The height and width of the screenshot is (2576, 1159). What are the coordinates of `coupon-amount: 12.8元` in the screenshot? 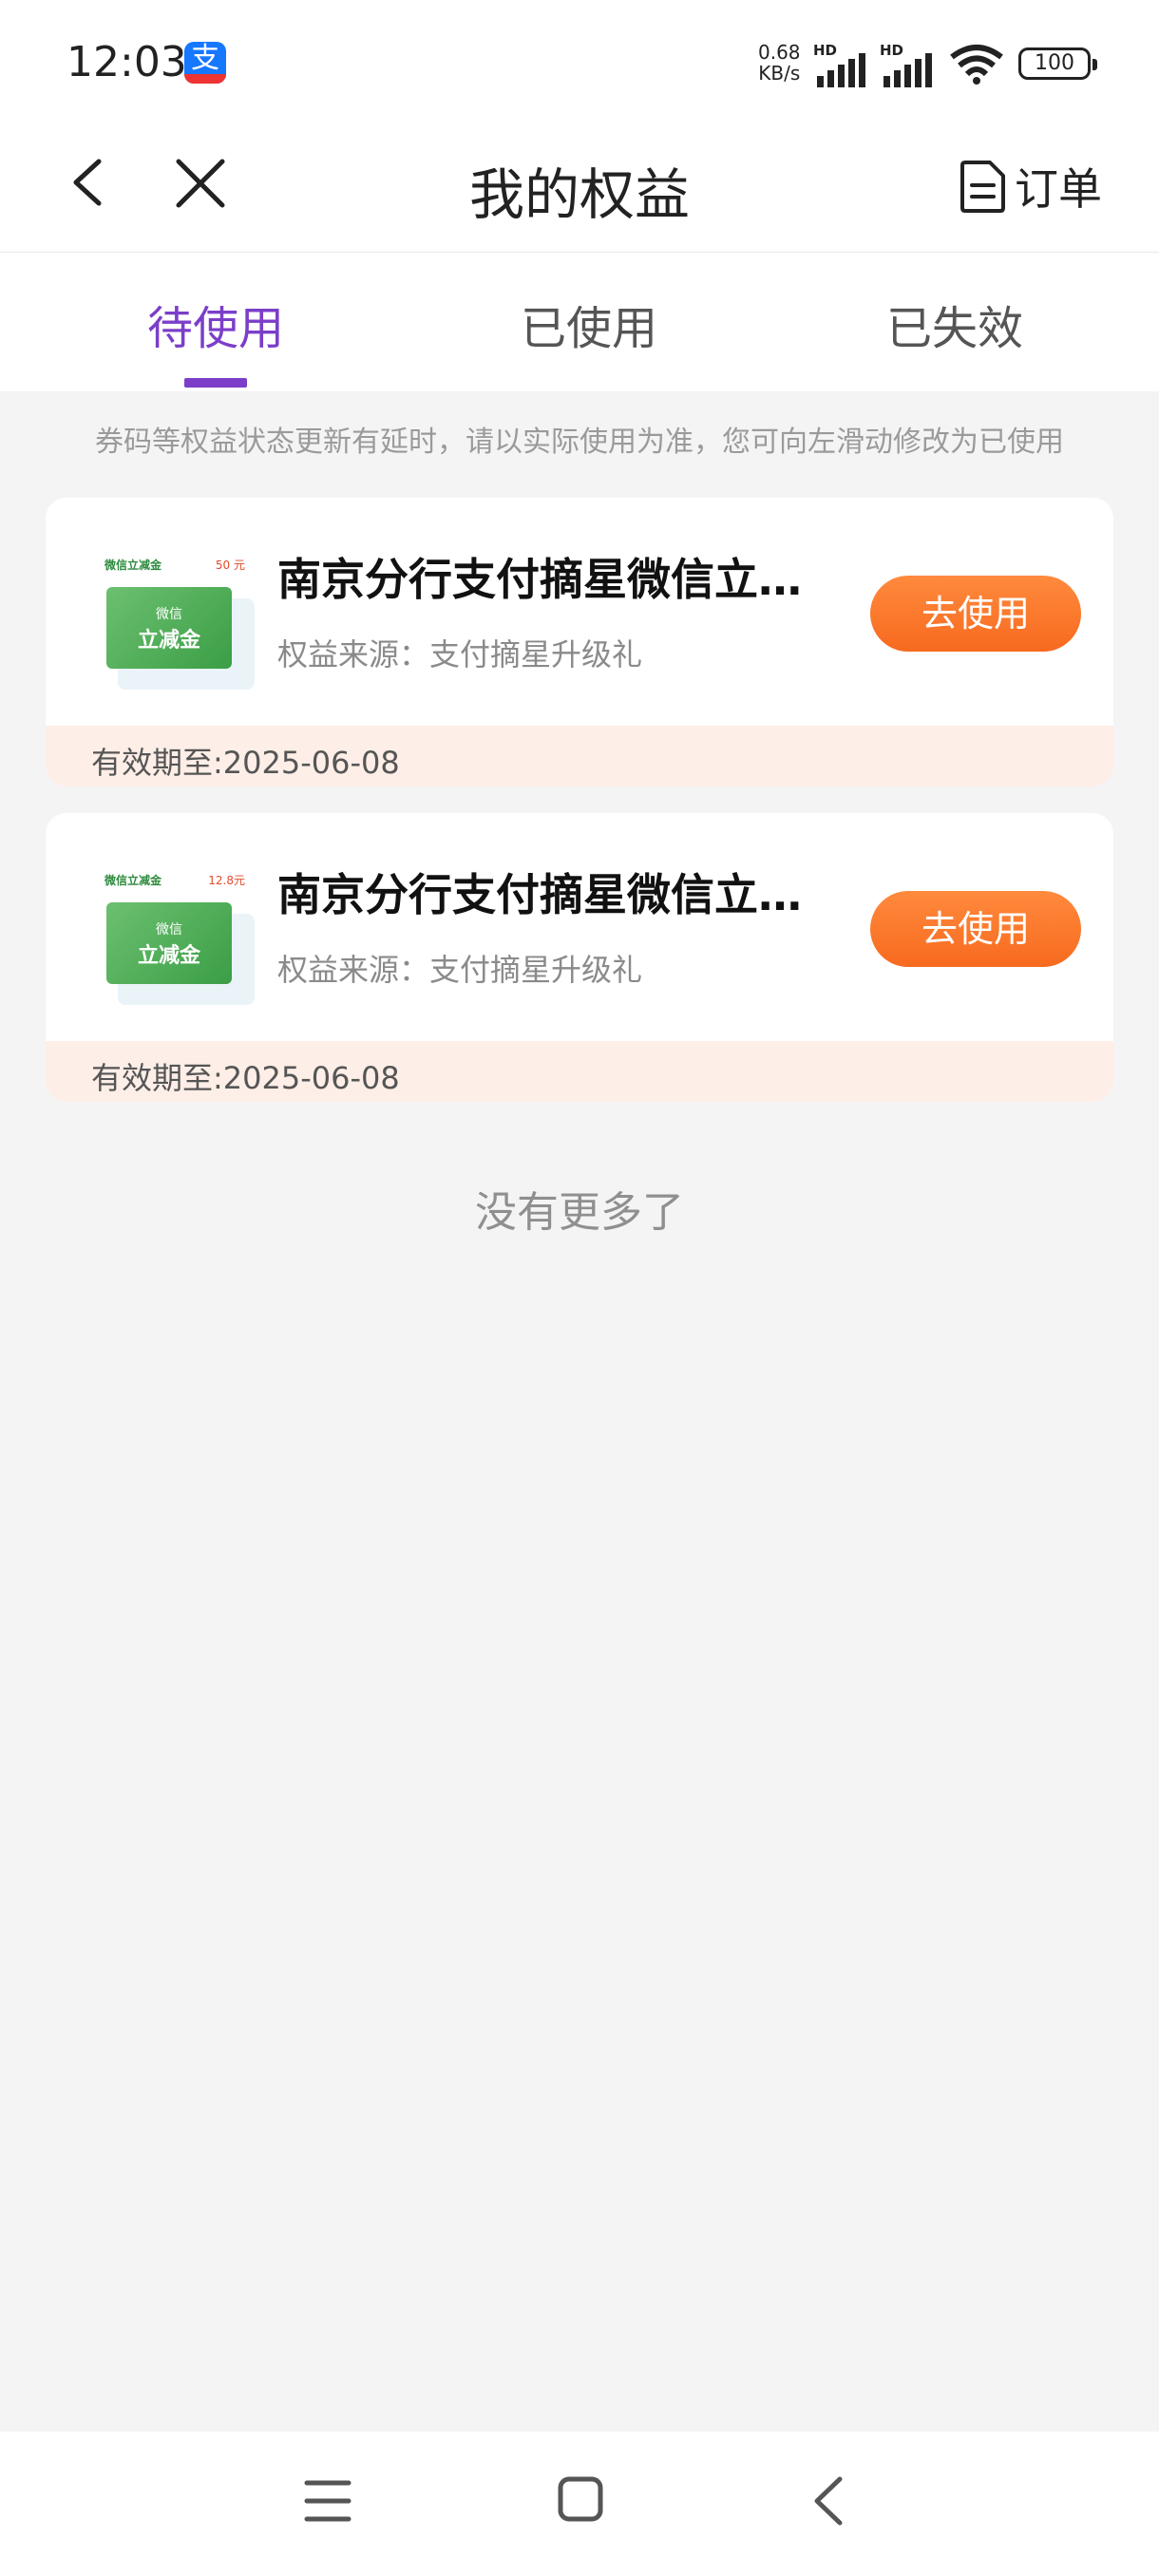 It's located at (226, 880).